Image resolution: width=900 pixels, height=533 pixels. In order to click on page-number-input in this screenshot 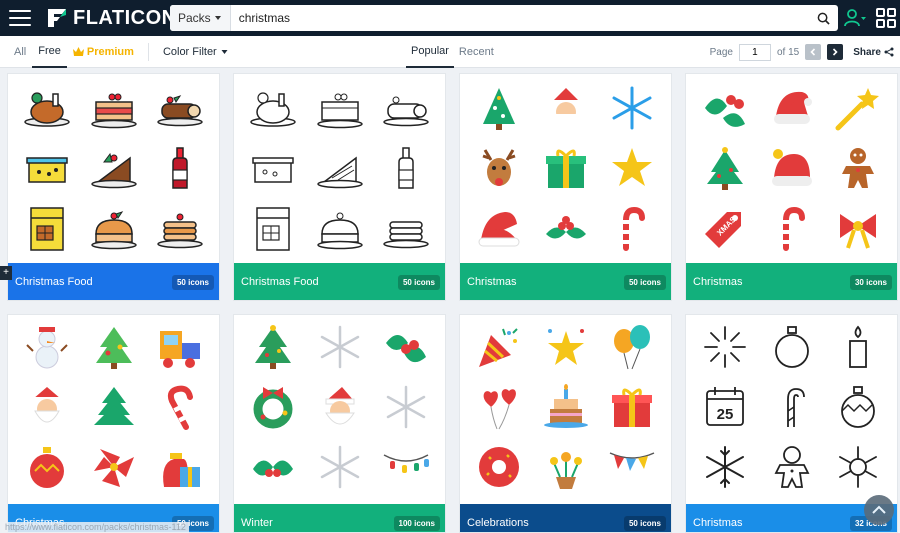, I will do `click(754, 52)`.